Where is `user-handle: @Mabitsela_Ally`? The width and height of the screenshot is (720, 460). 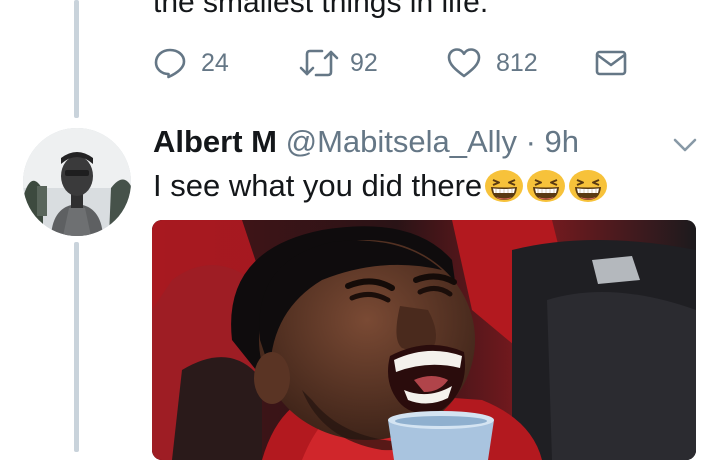 user-handle: @Mabitsela_Ally is located at coordinates (401, 141).